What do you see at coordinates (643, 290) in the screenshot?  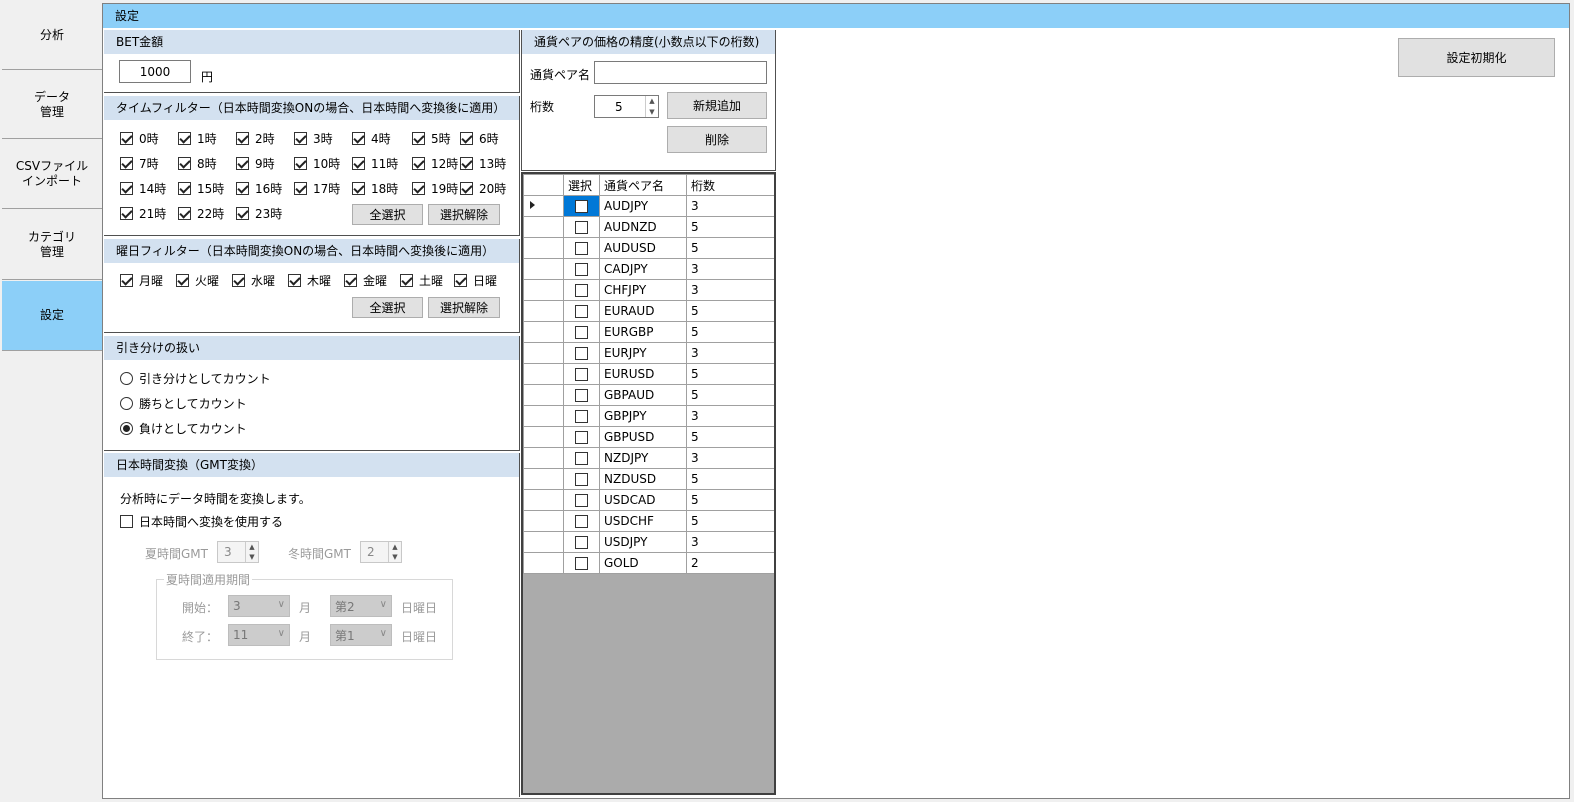 I see `pair-cell: CHFJPY` at bounding box center [643, 290].